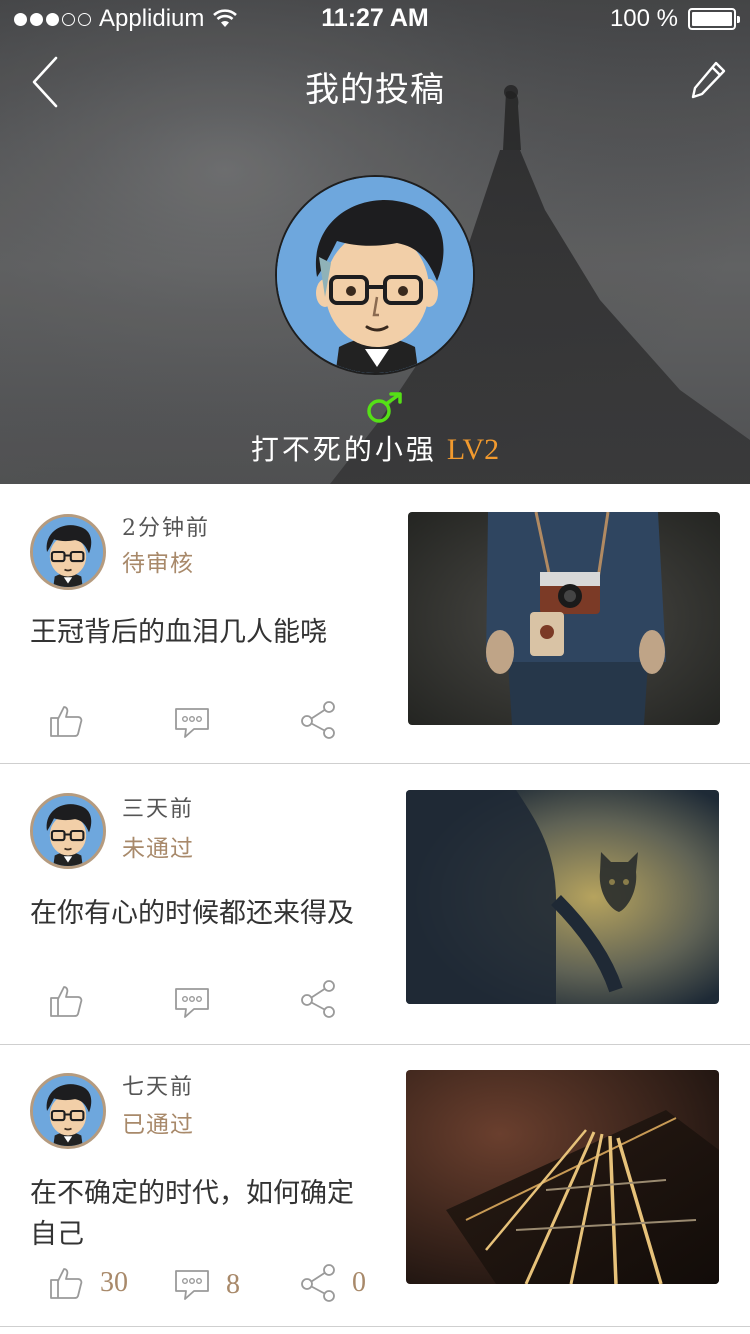 This screenshot has height=1334, width=750. I want to click on profile-level: LV2, so click(473, 449).